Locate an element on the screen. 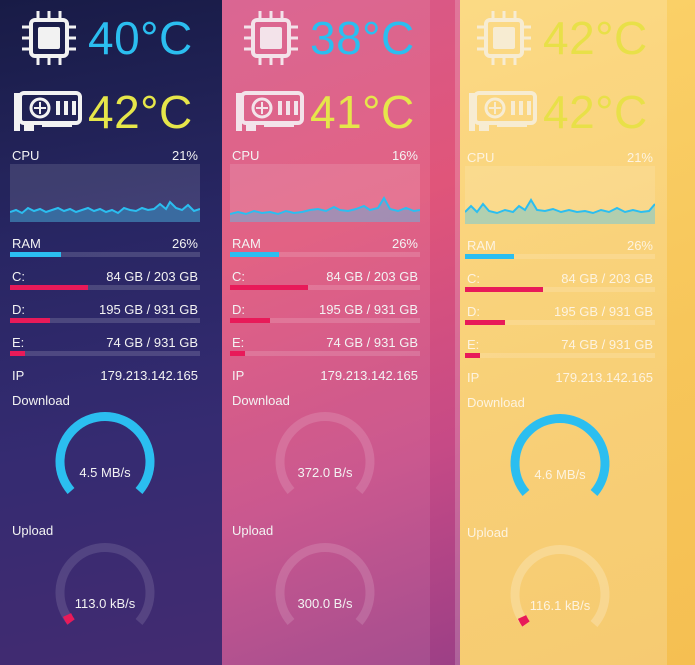 Image resolution: width=695 pixels, height=665 pixels. download-speed: 4.6 MB/s is located at coordinates (560, 474).